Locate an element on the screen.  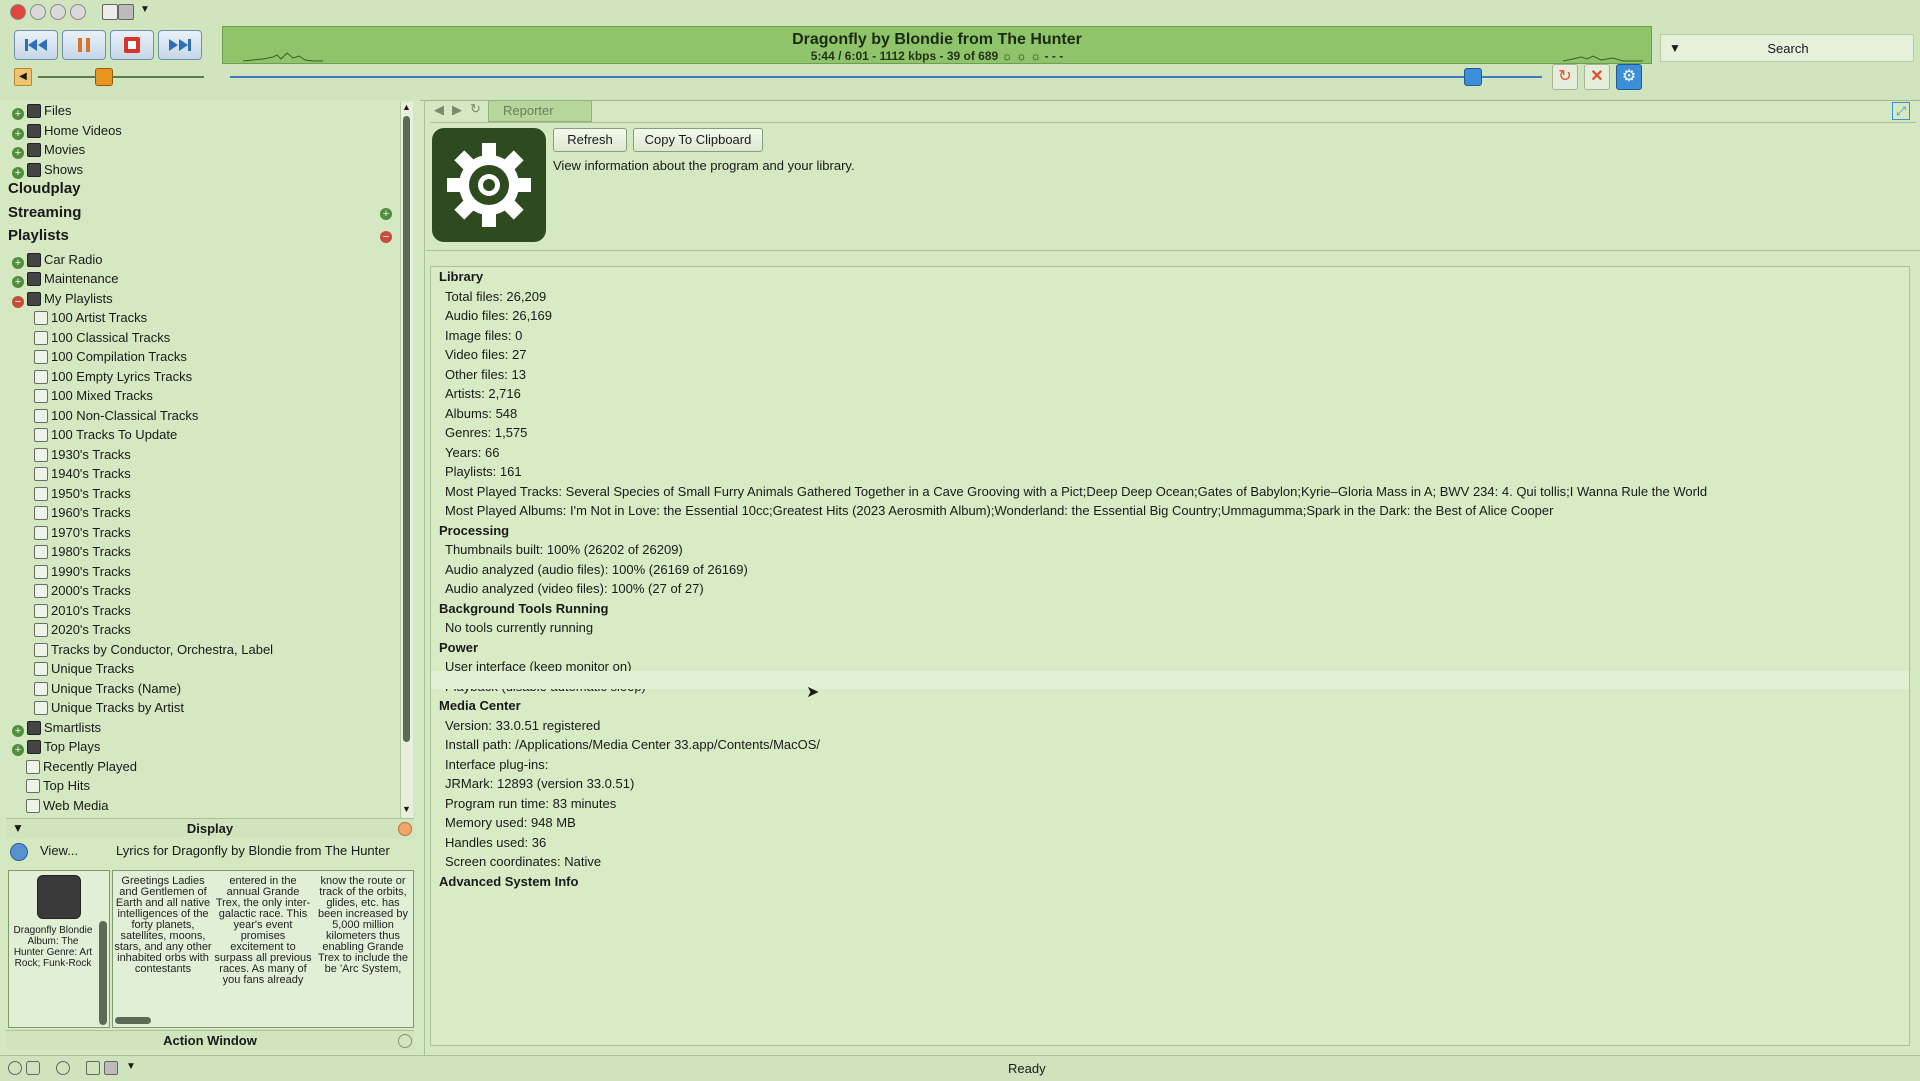
layout-icon is located at coordinates (110, 12).